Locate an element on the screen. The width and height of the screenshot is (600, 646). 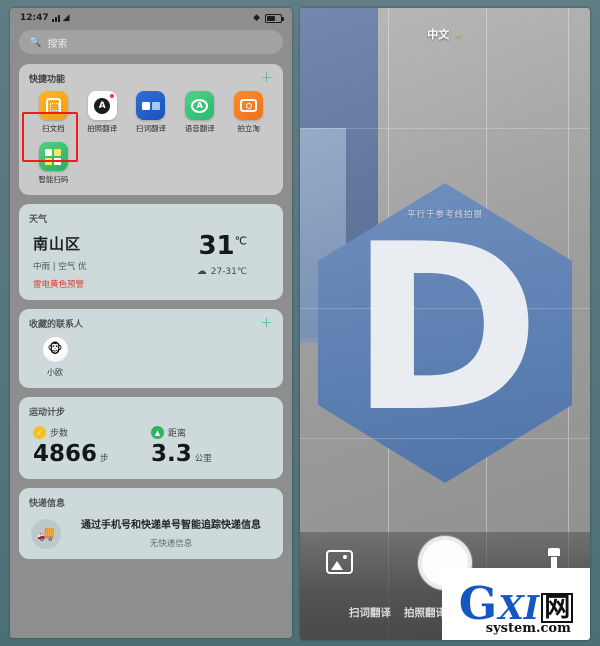
weather-range: ☁ 27-31℃ is located at coordinates (222, 271).